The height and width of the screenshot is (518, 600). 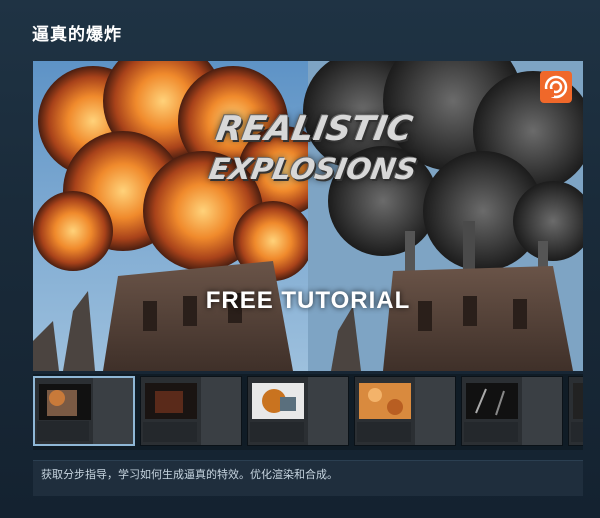 I want to click on description-text: 获取分步指导，学习如何生成逼真的特效。优化渲染和合成。, so click(x=189, y=474).